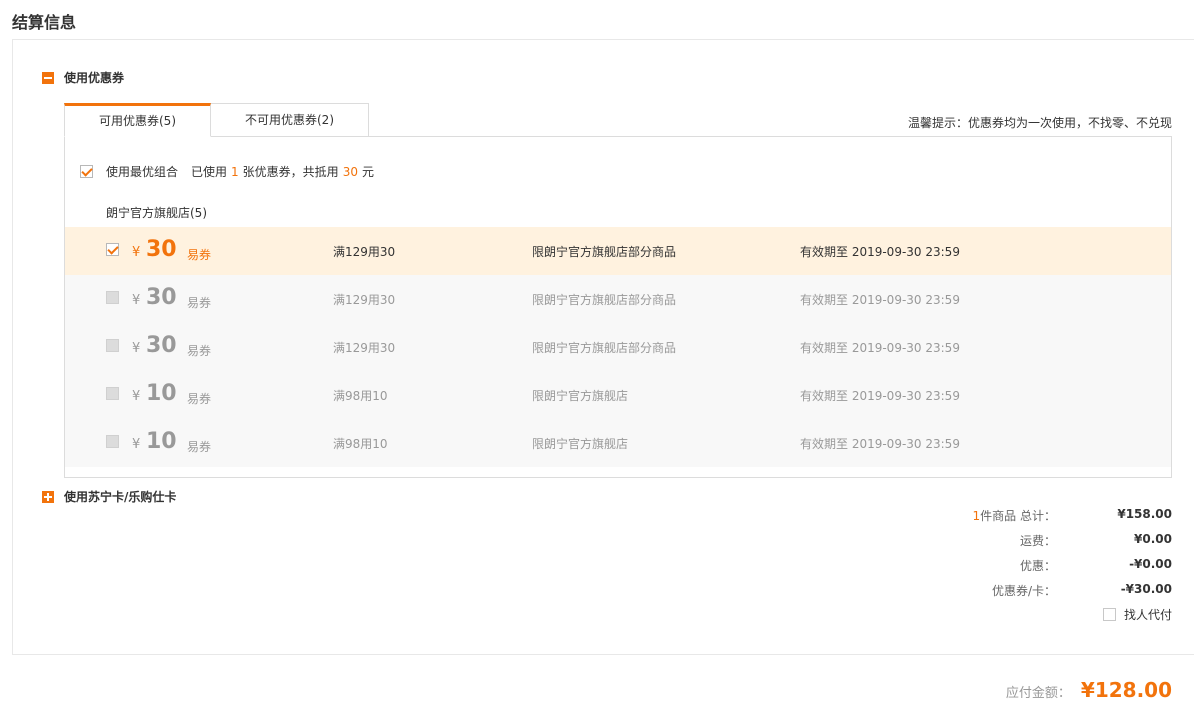  I want to click on items-label: 件商品 总计：, so click(1018, 516).